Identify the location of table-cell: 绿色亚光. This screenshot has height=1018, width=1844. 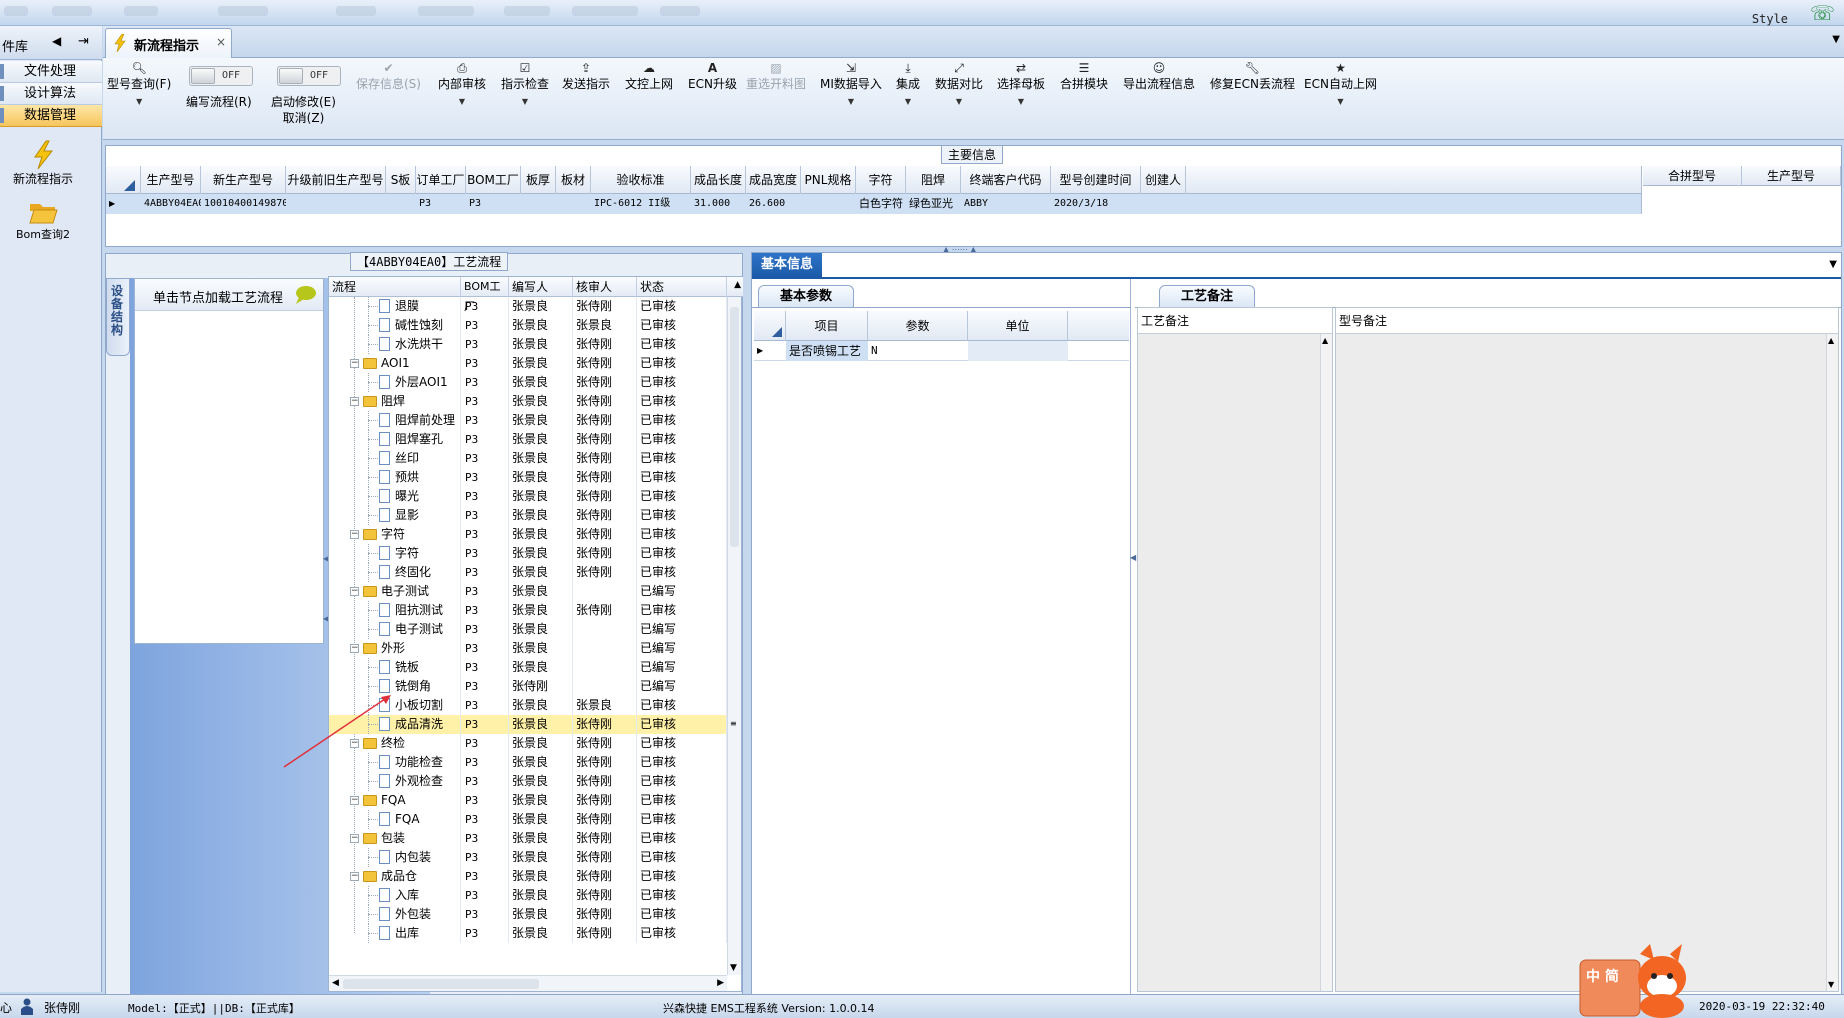
(933, 204).